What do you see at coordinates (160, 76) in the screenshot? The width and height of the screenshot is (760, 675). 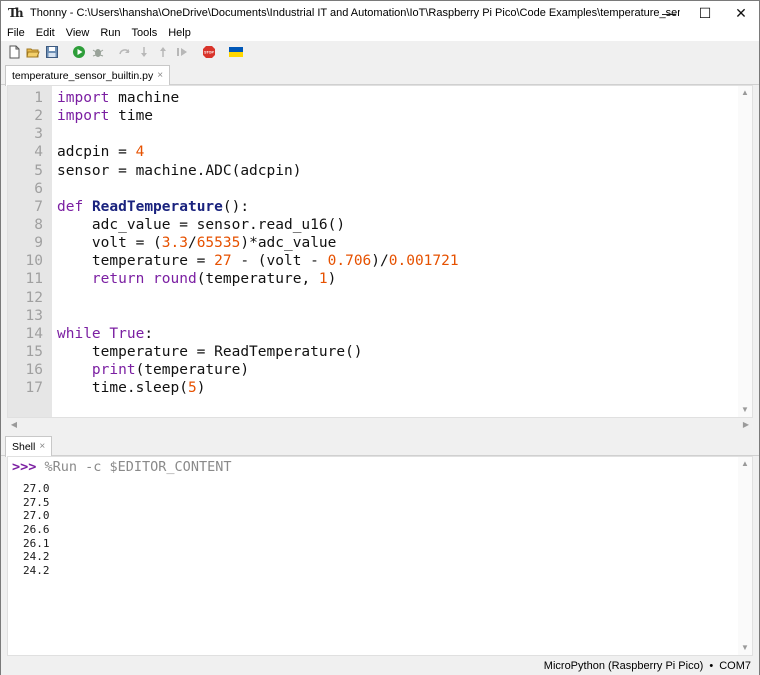 I see `tab-close-icon: ×` at bounding box center [160, 76].